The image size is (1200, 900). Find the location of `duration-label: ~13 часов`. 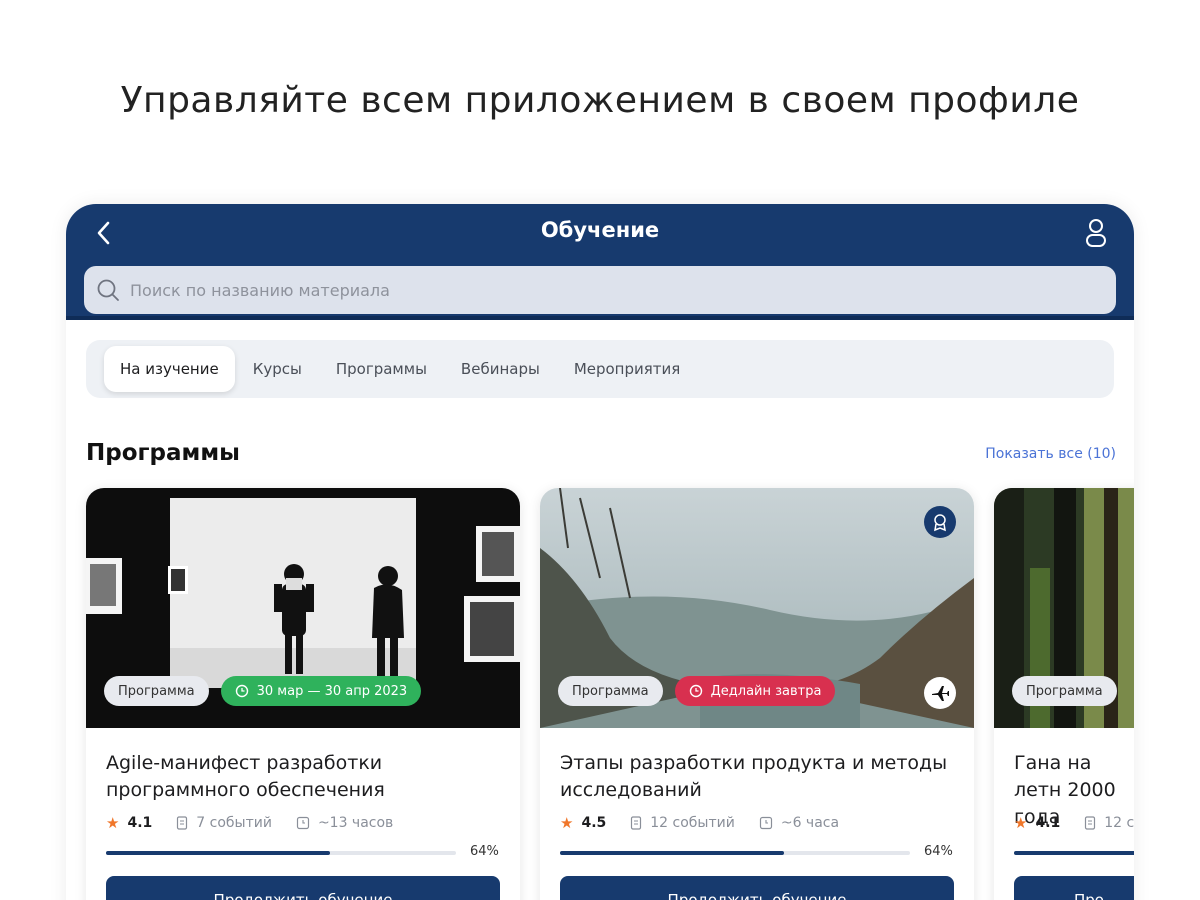

duration-label: ~13 часов is located at coordinates (355, 823).